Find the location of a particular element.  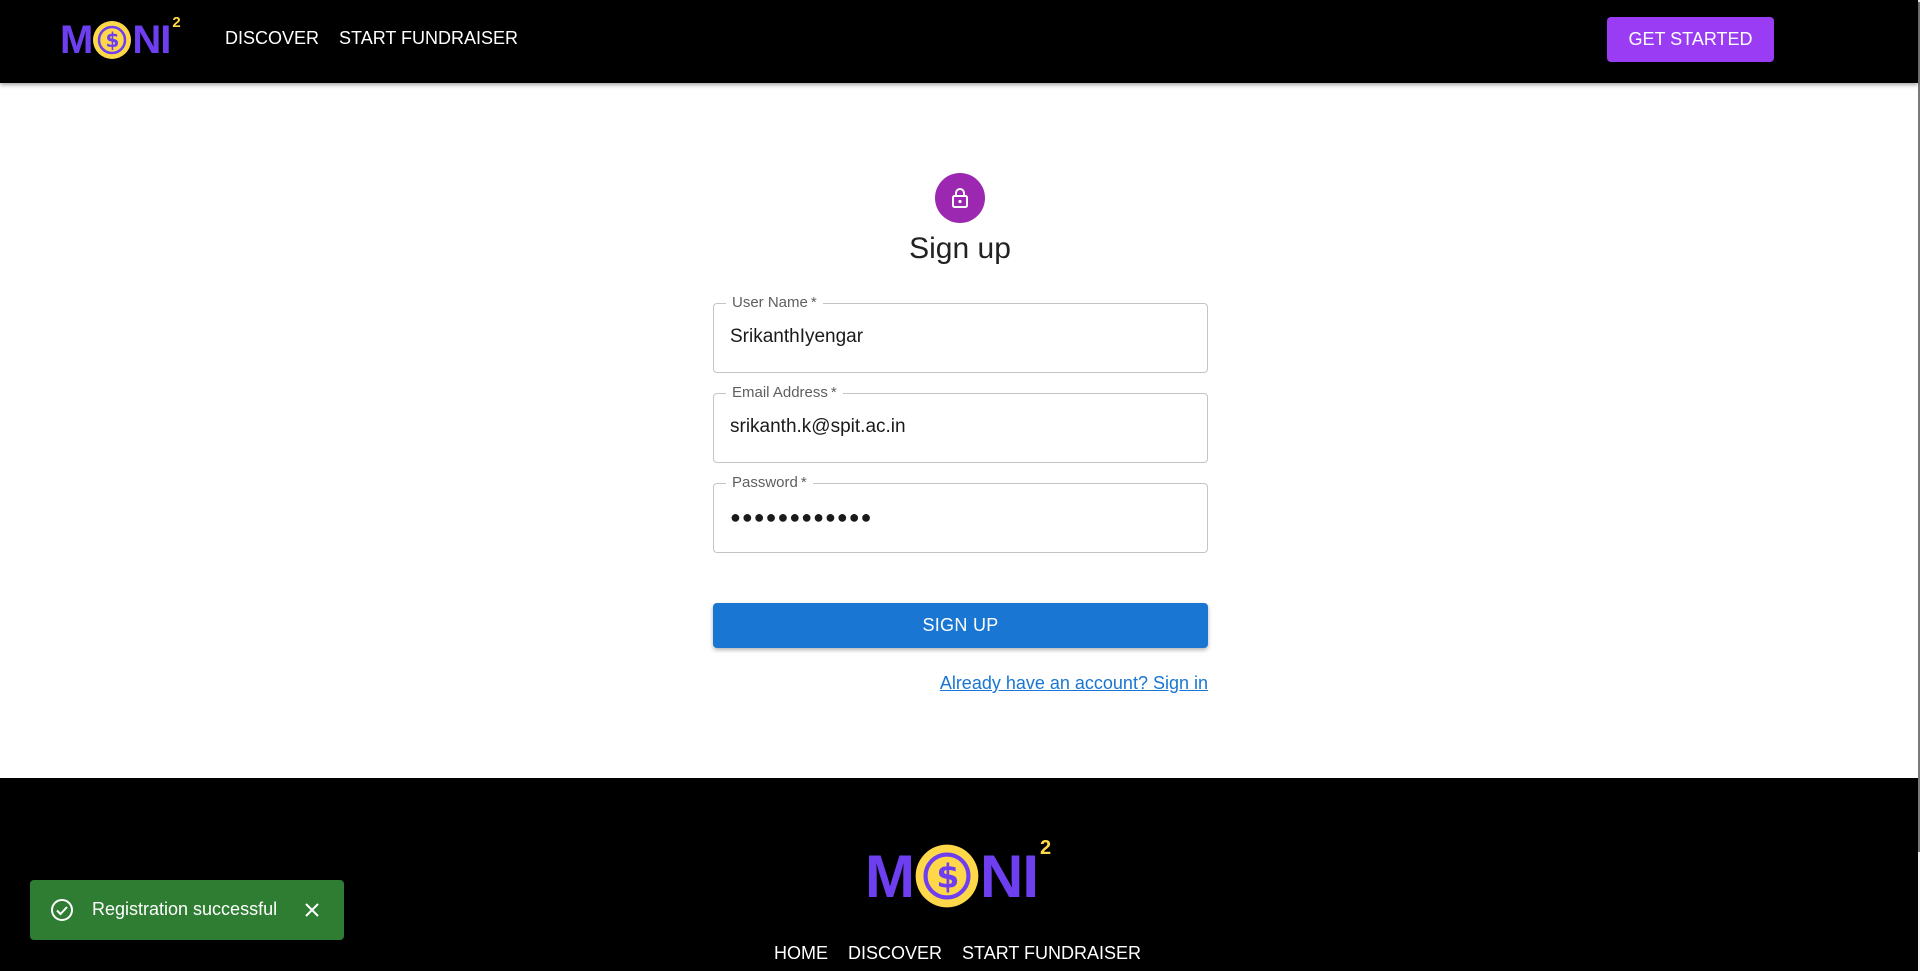

email-label: Email Address * is located at coordinates (784, 393).